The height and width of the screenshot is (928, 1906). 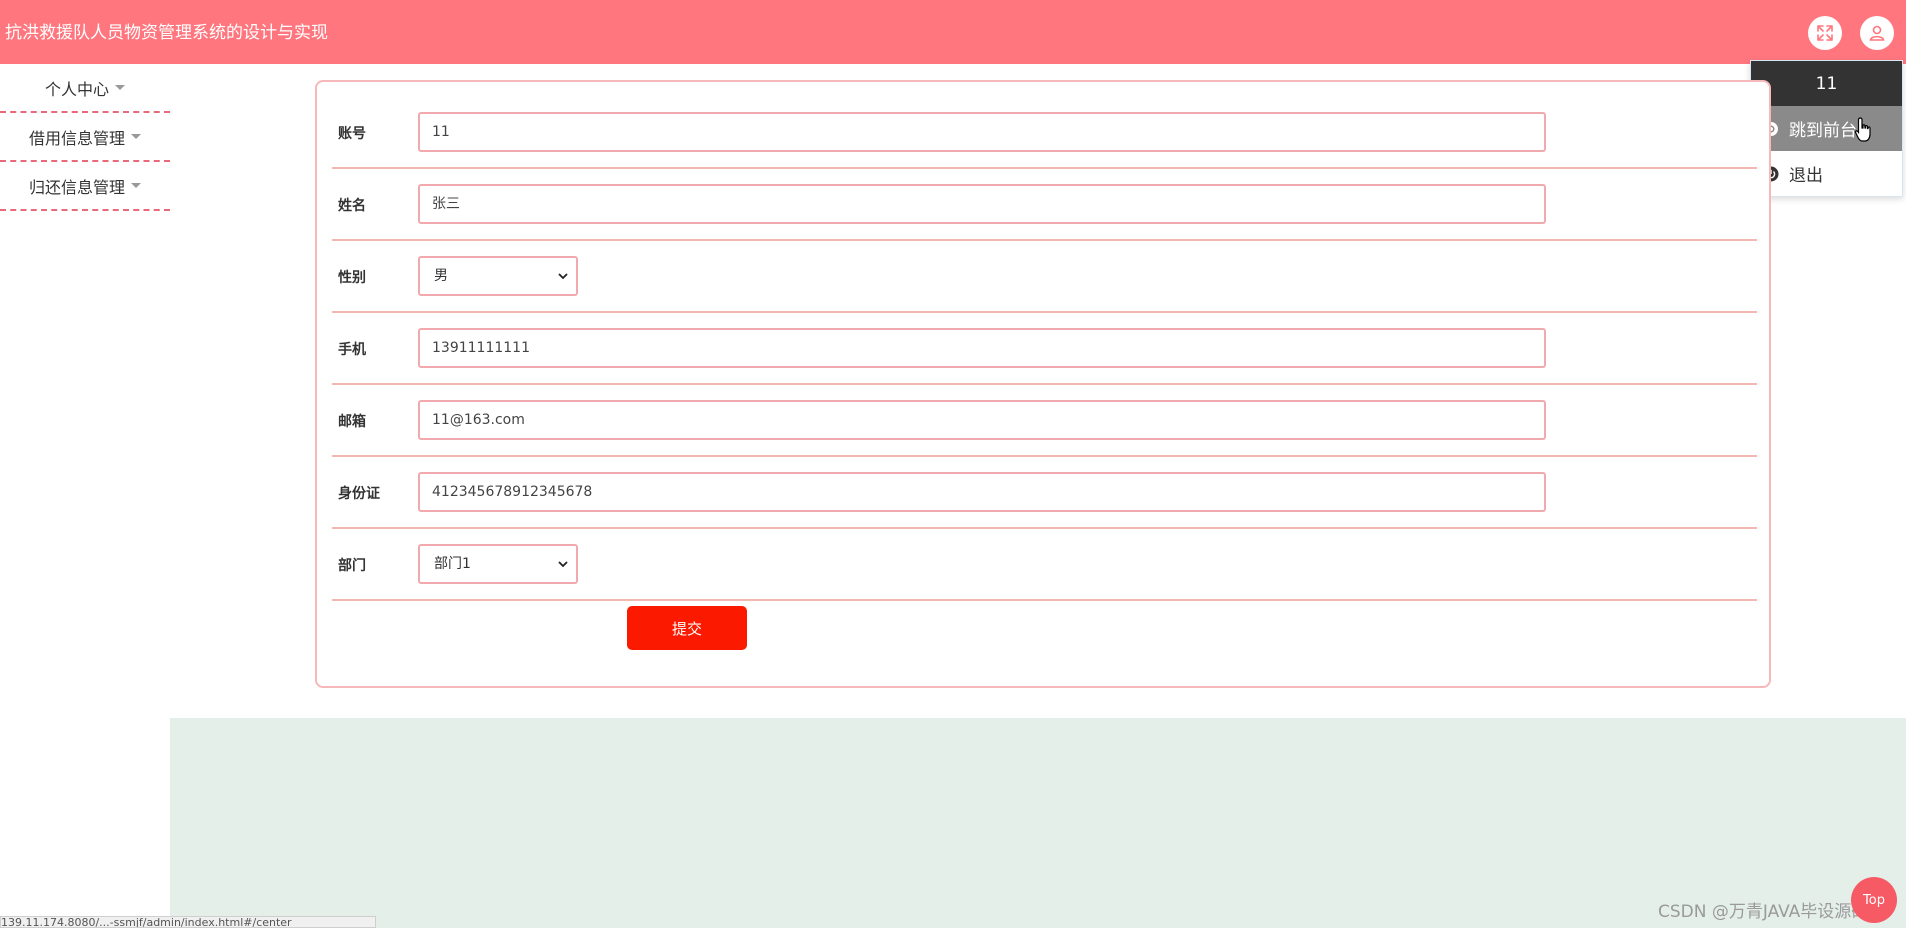 I want to click on fullscreen-button, so click(x=1825, y=33).